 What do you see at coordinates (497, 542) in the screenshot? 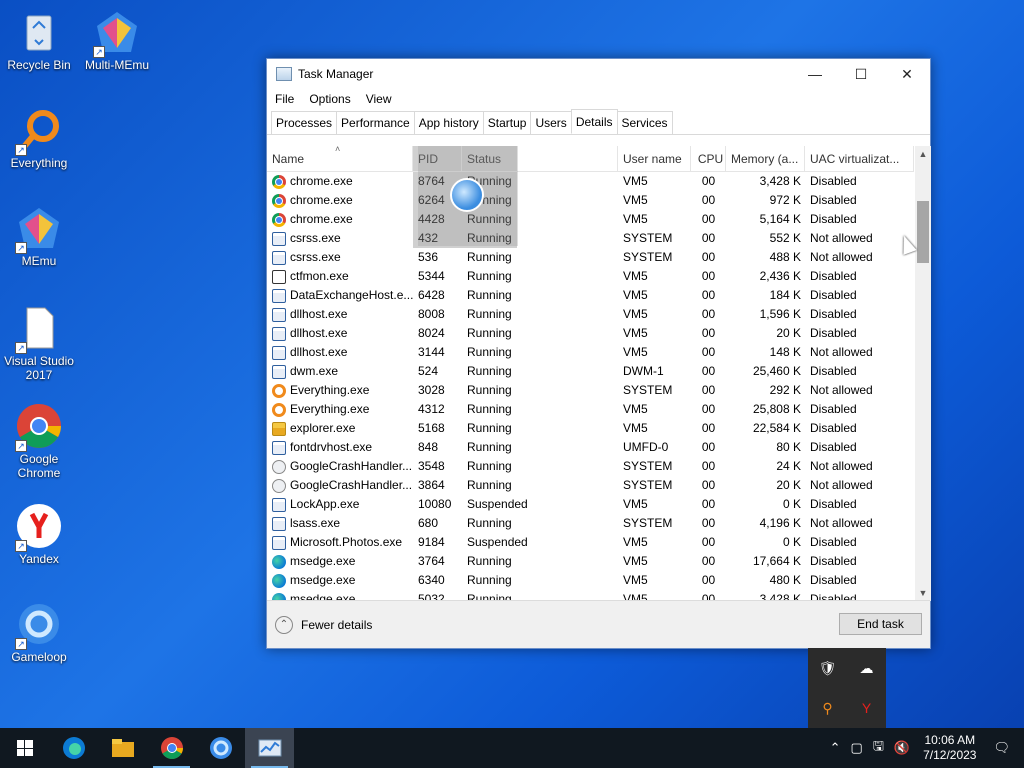
I see `status-cell: Suspended` at bounding box center [497, 542].